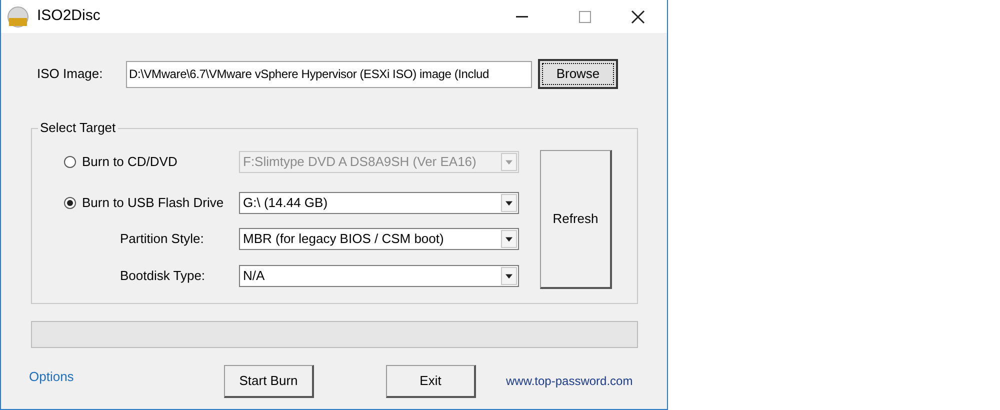 The height and width of the screenshot is (410, 1000). What do you see at coordinates (379, 239) in the screenshot?
I see `dropdown: MBR (for legacy BIOS / CSM boot)` at bounding box center [379, 239].